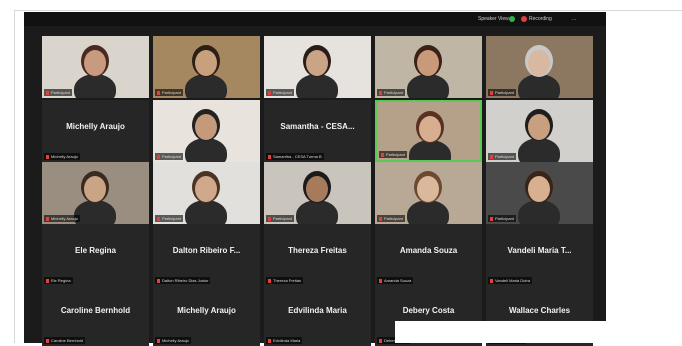  I want to click on participant-tile: Ele Regina Ele Regina, so click(95, 255).